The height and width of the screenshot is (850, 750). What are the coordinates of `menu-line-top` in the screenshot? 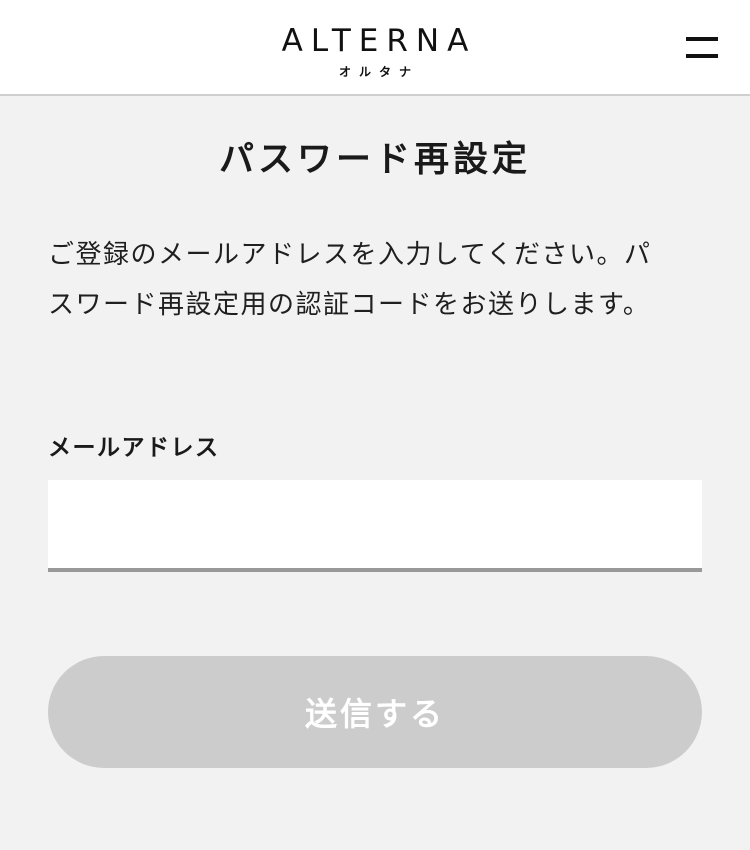 It's located at (702, 39).